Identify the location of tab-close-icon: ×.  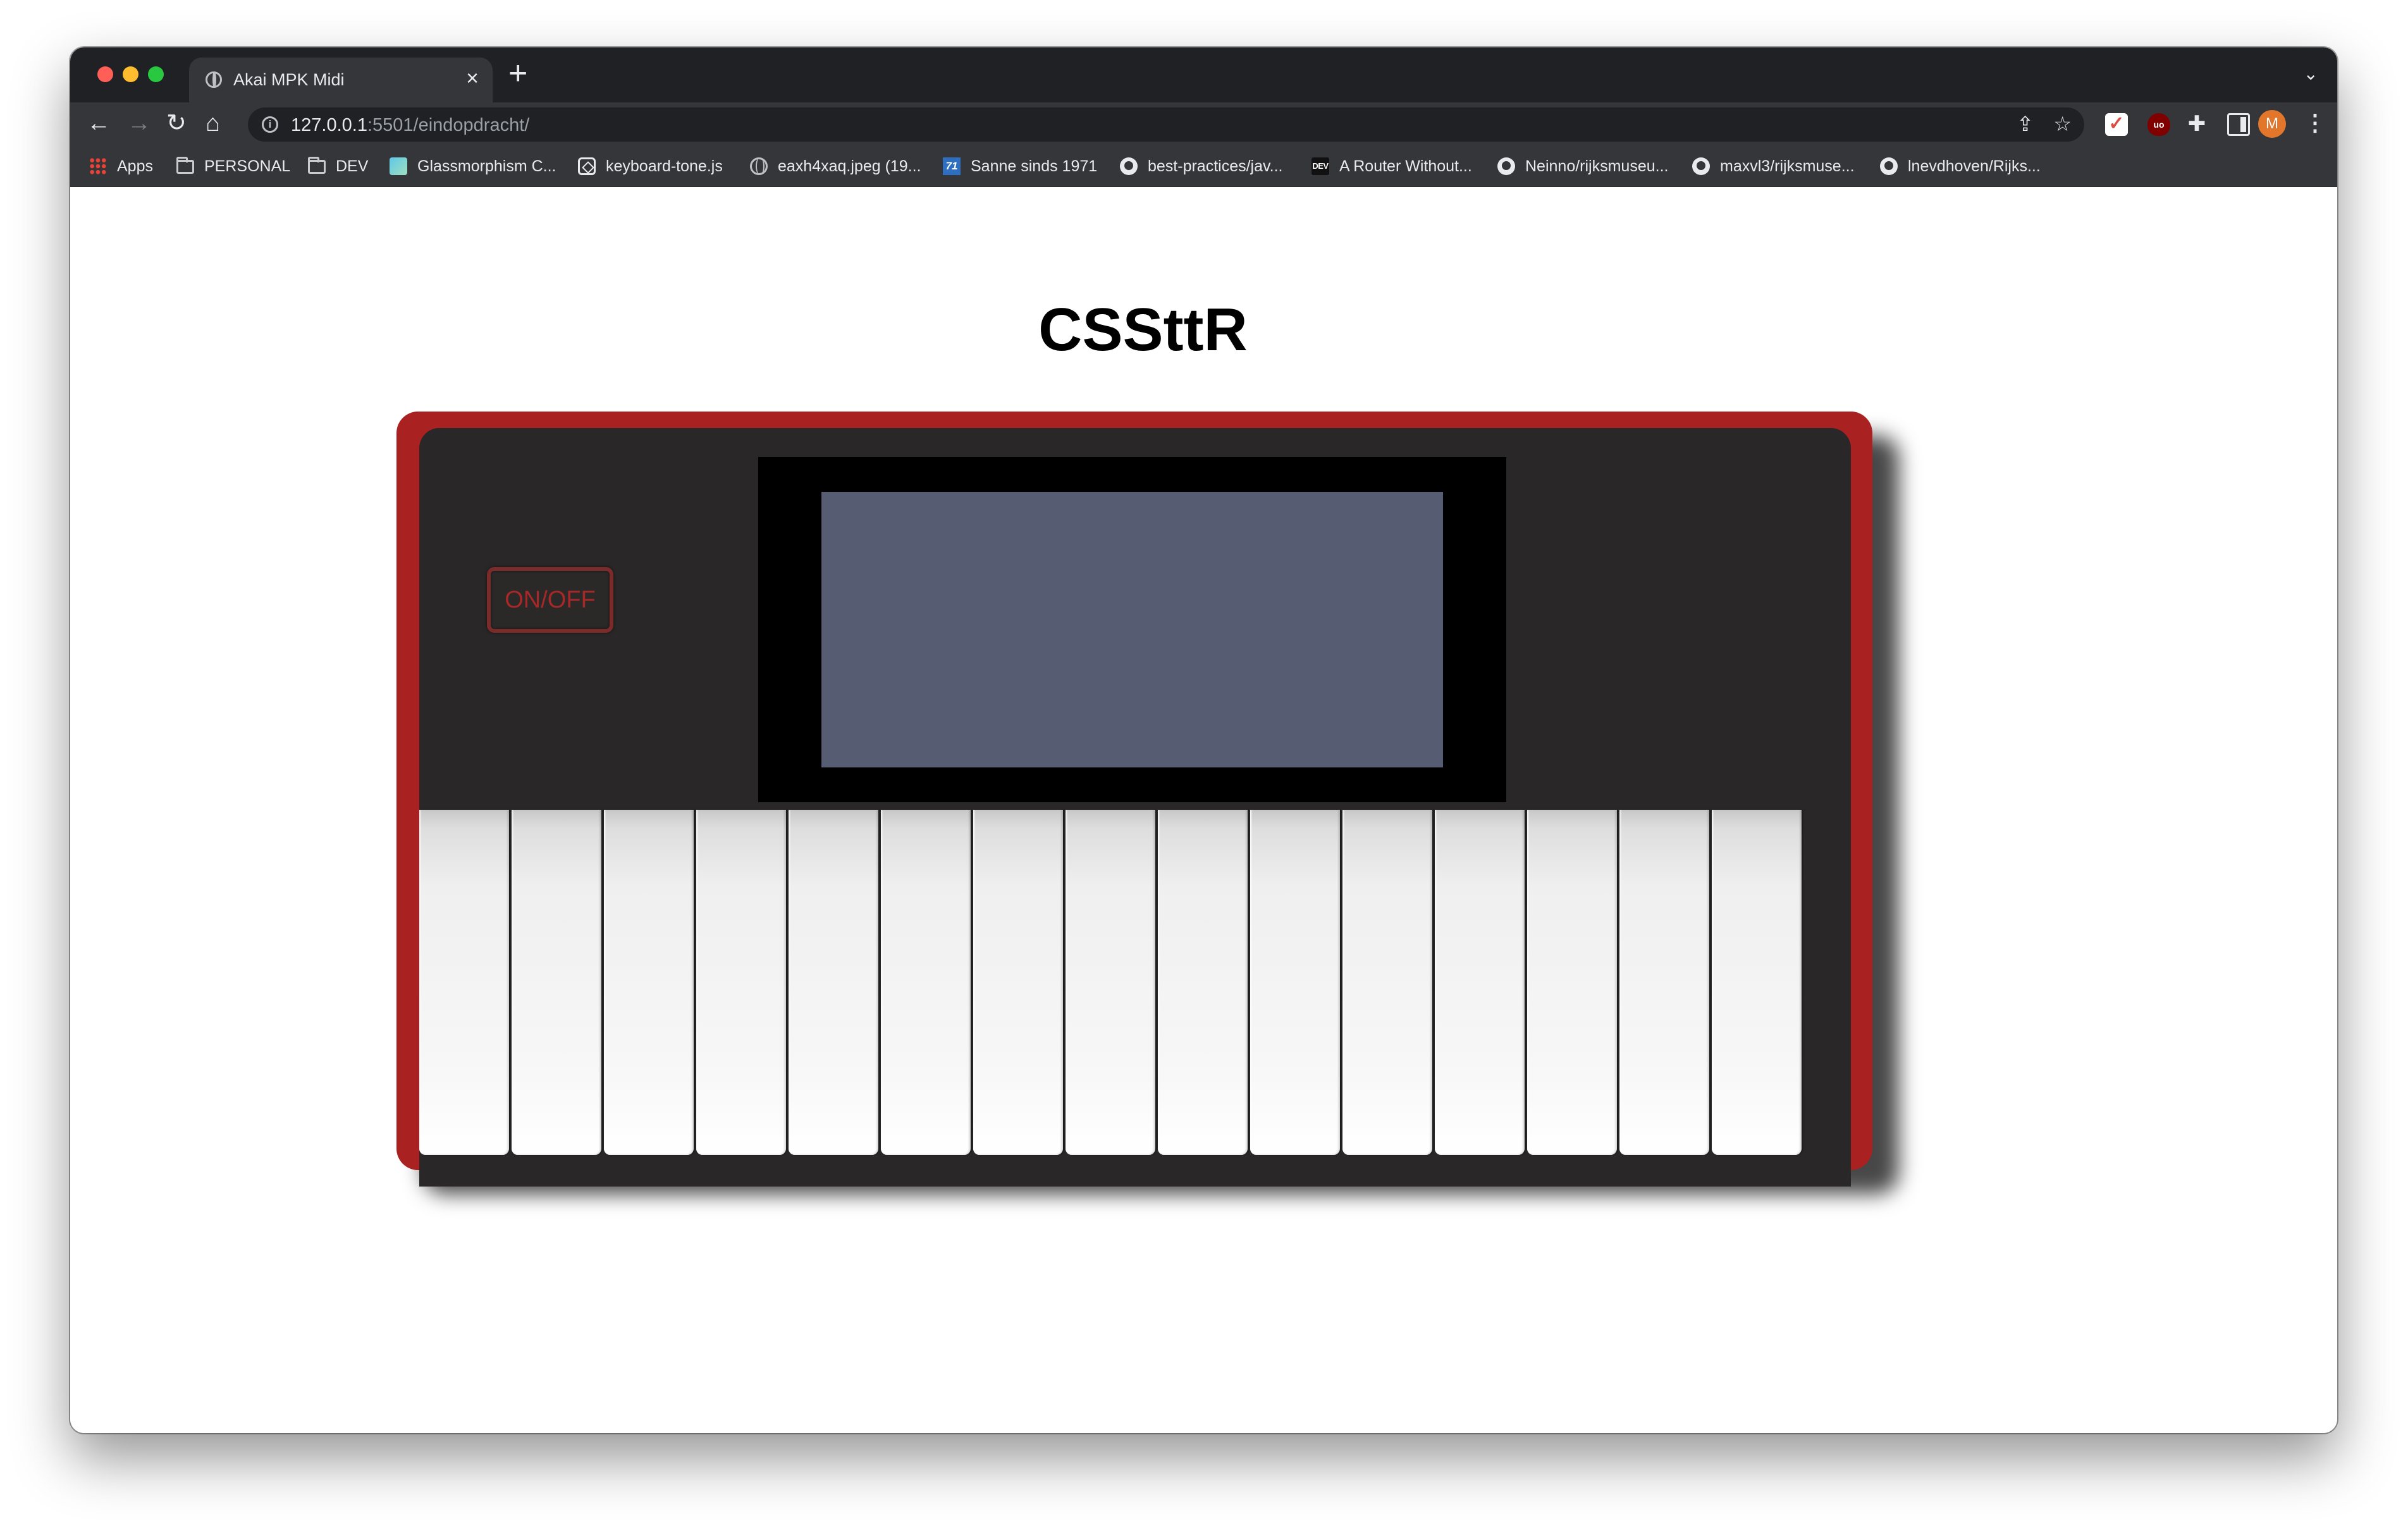
(472, 78).